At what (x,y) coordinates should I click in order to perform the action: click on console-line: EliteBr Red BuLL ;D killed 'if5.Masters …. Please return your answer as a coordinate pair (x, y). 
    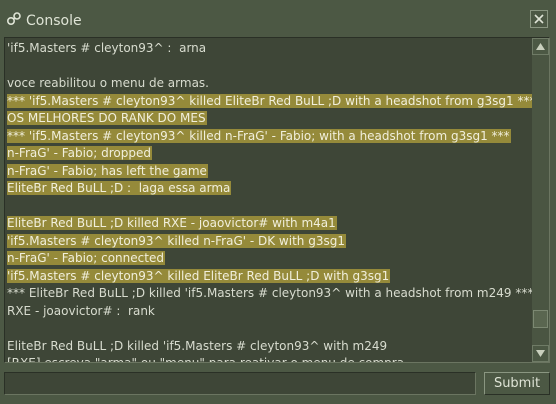
    Looking at the image, I should click on (269, 347).